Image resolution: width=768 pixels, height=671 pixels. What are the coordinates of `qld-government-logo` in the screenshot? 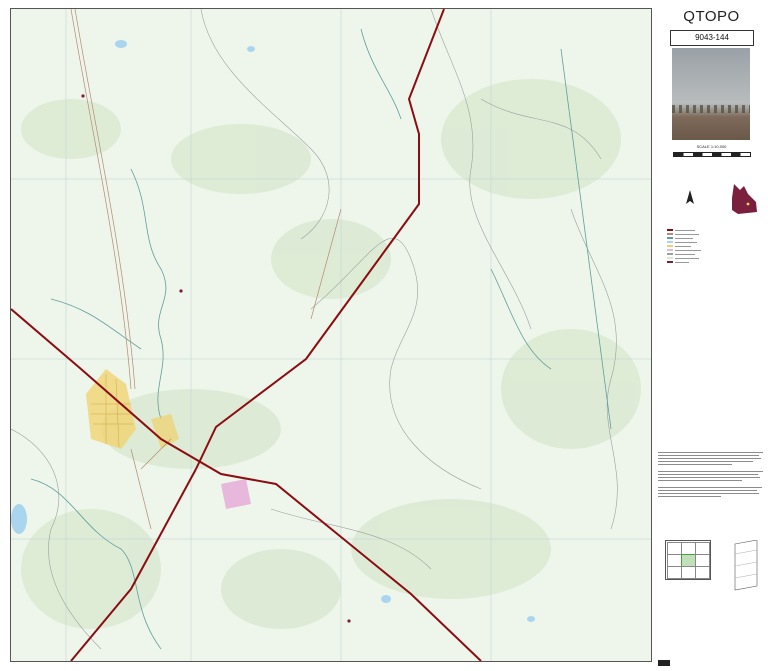 It's located at (664, 663).